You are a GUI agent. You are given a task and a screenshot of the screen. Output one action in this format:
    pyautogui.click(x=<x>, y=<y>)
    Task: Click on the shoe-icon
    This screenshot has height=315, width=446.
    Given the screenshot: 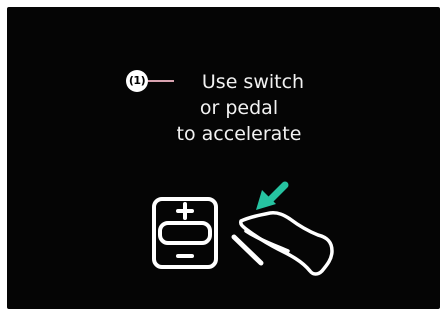 What is the action you would take?
    pyautogui.click(x=286, y=243)
    